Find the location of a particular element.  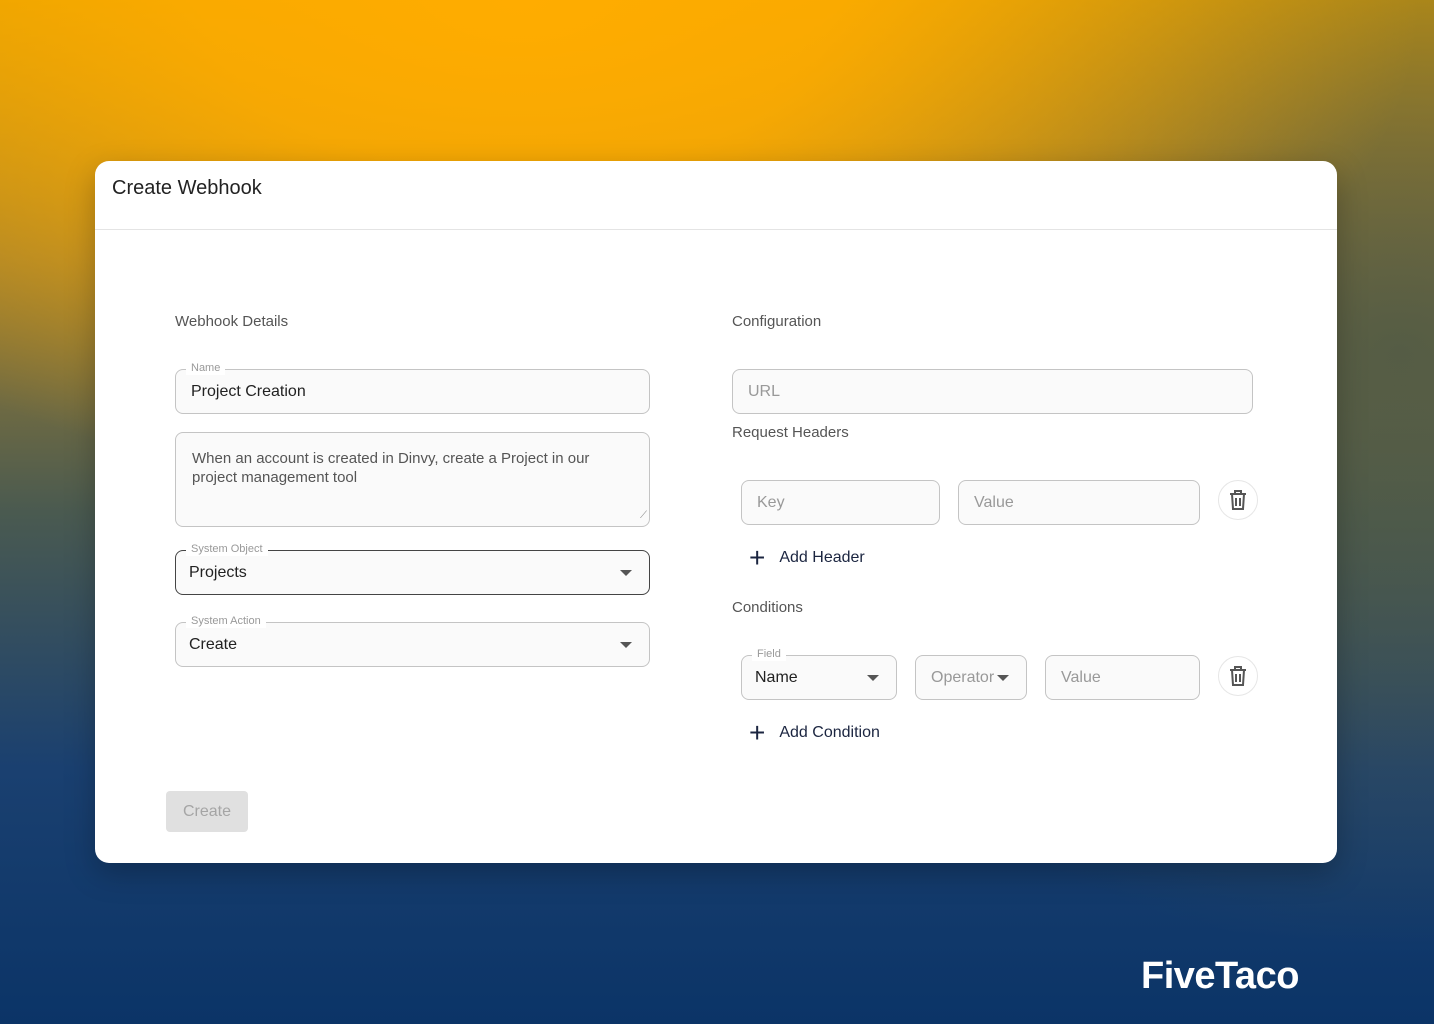

create-button: Create is located at coordinates (207, 811).